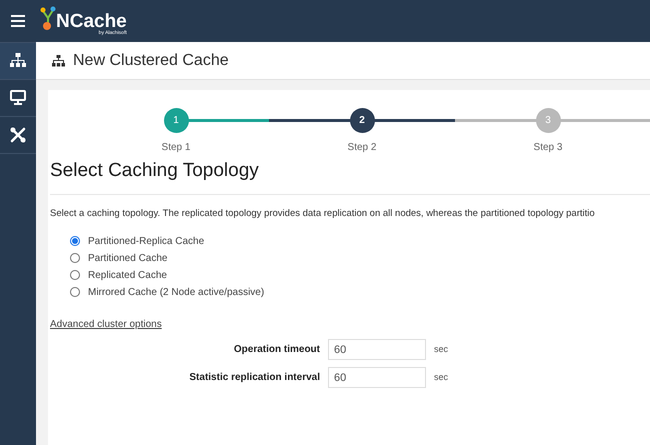  What do you see at coordinates (151, 60) in the screenshot?
I see `page-title: New Clustered Cache` at bounding box center [151, 60].